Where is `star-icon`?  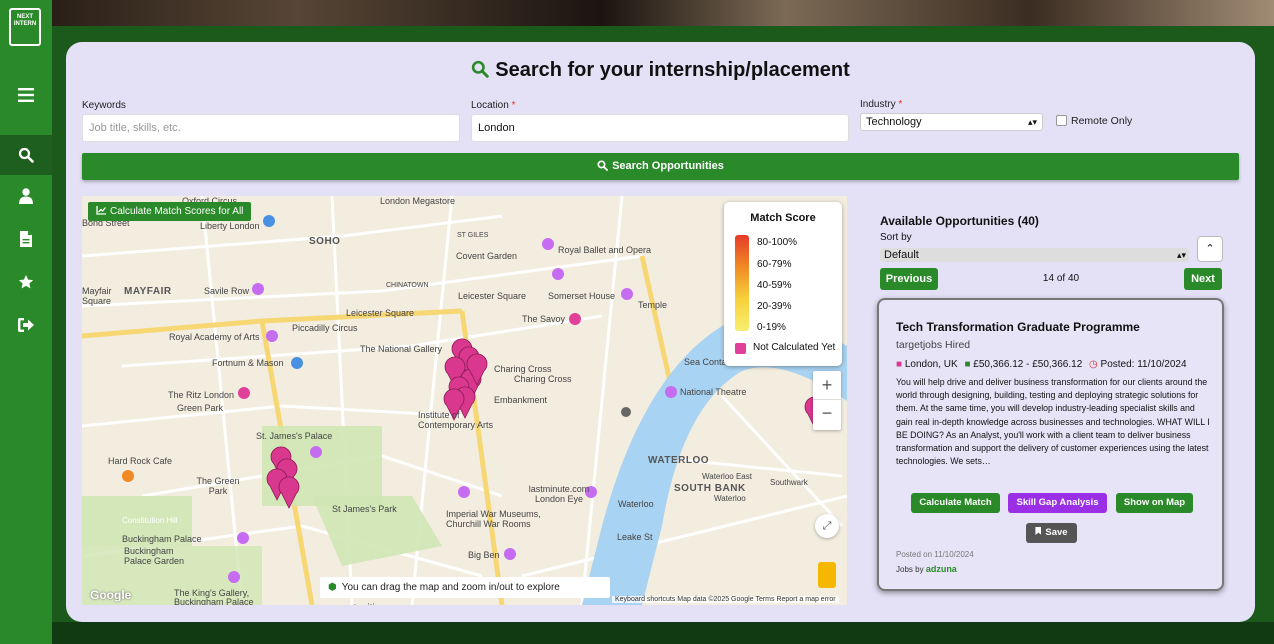 star-icon is located at coordinates (26, 282).